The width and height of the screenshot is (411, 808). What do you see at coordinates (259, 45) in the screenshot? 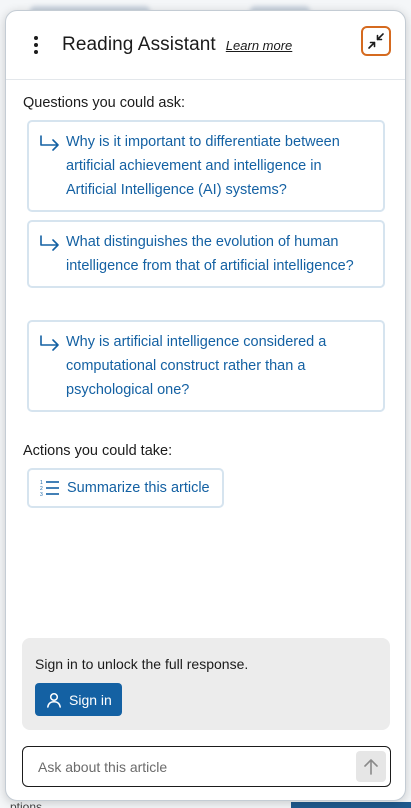
I see `learn-more-link: Learn more` at bounding box center [259, 45].